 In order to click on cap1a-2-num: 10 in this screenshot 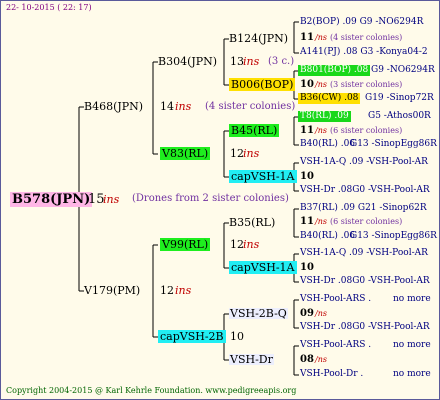, I will do `click(307, 267)`.